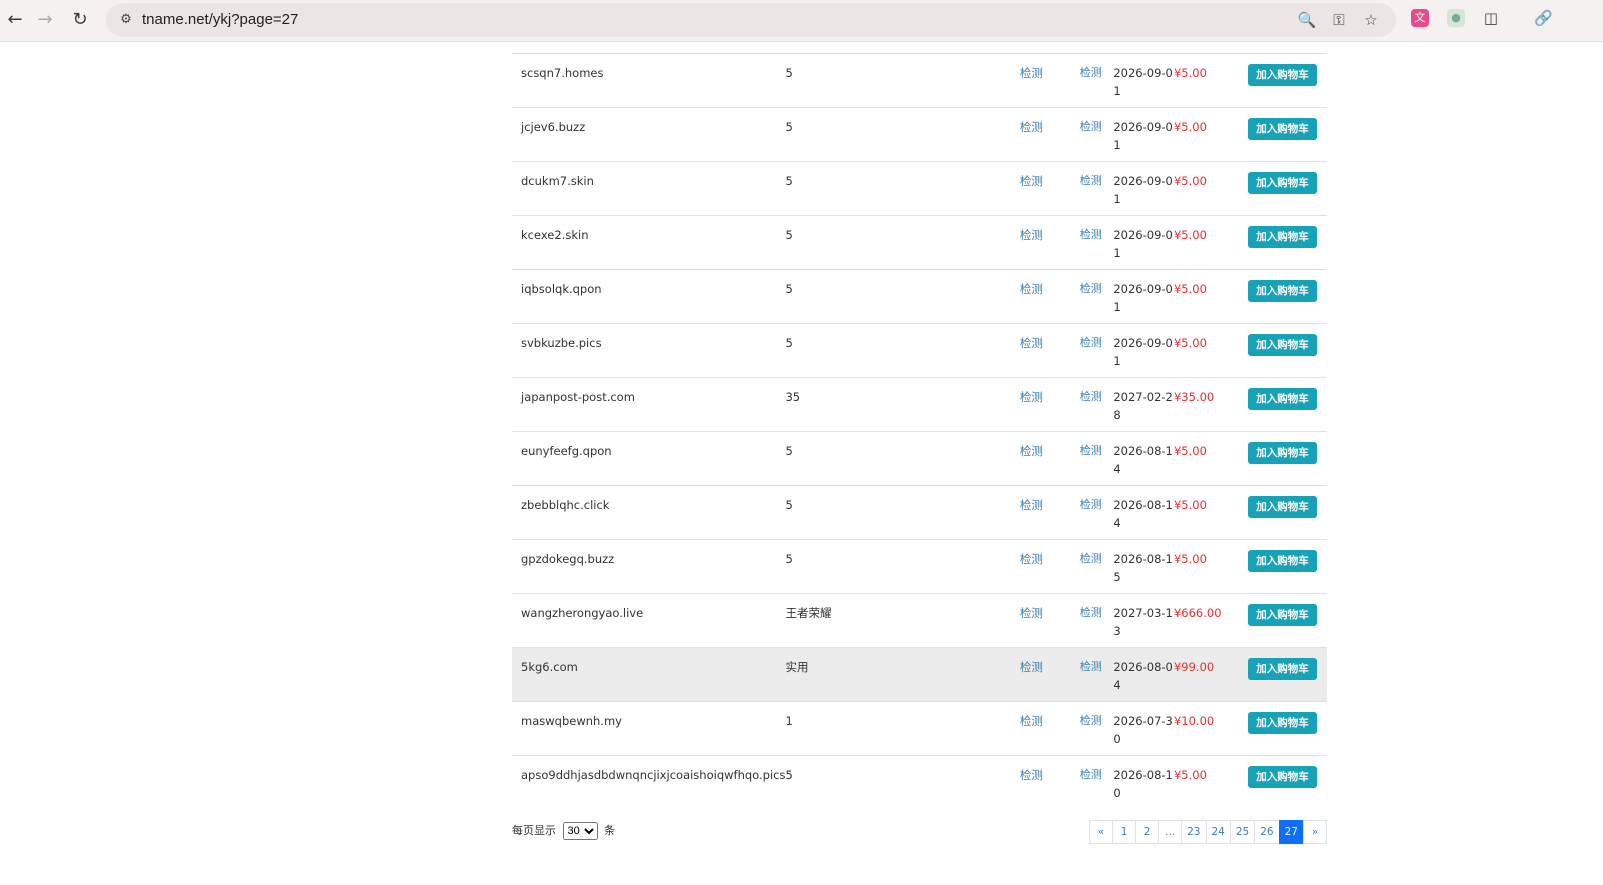  Describe the element at coordinates (649, 512) in the screenshot. I see `domain-cell: zbebblqhc.click` at that location.